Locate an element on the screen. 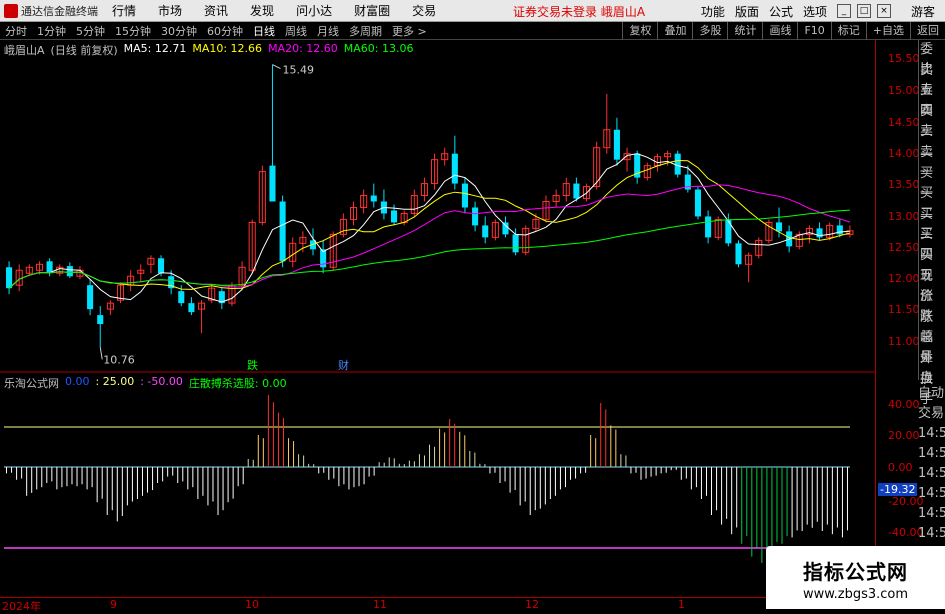 The image size is (945, 614). y-tick: 13.50 is located at coordinates (904, 184).